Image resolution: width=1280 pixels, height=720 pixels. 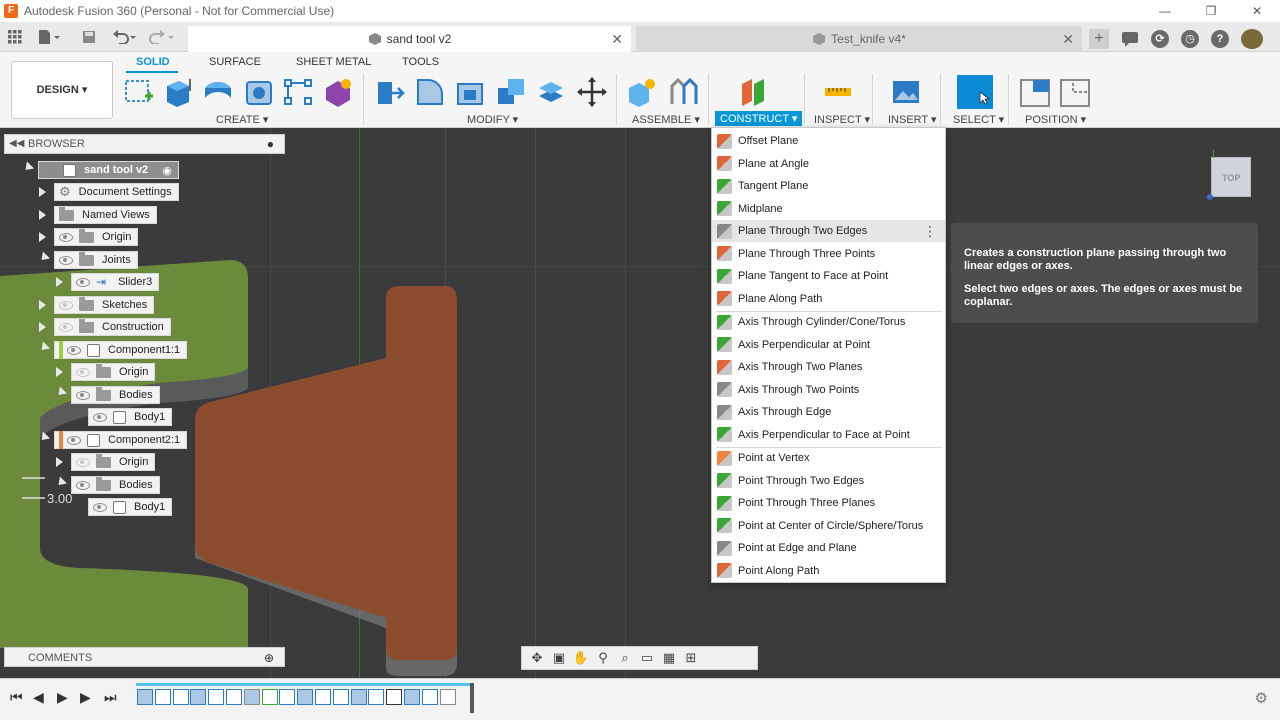 I want to click on zoom-icon: ⚲, so click(x=603, y=658).